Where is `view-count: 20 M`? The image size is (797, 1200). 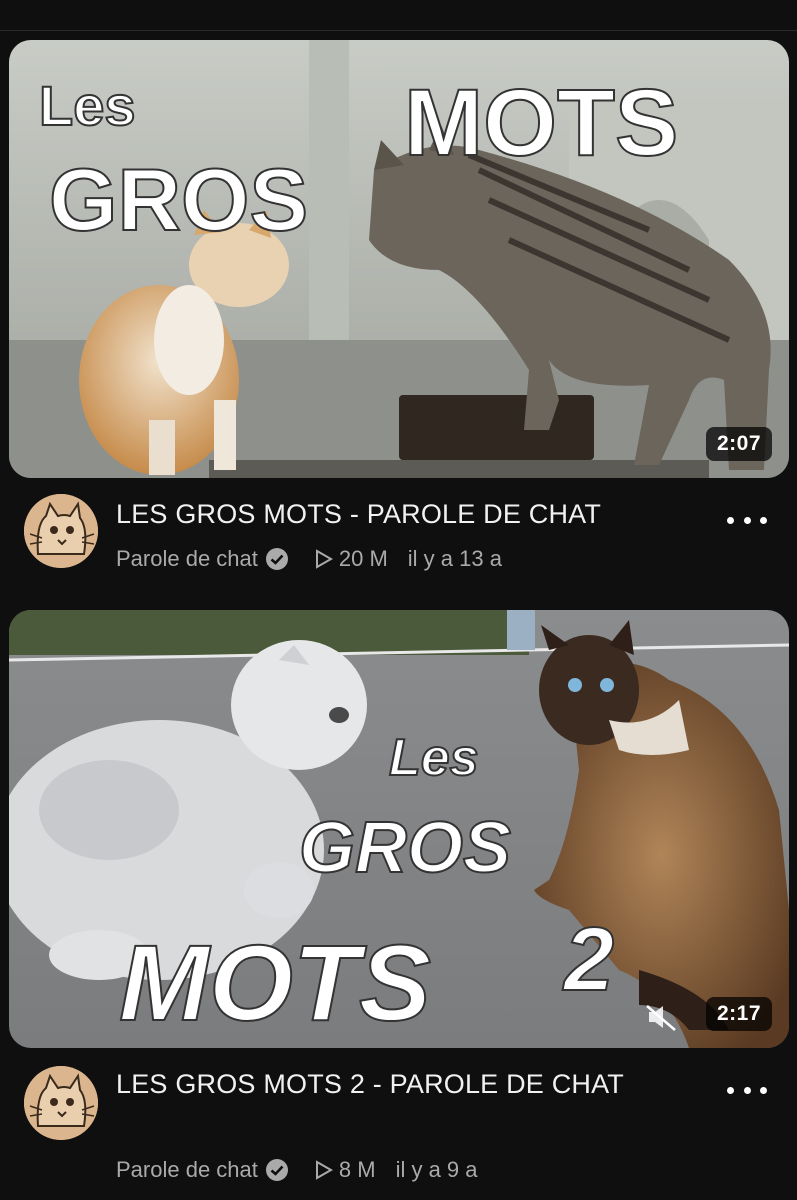 view-count: 20 M is located at coordinates (363, 558).